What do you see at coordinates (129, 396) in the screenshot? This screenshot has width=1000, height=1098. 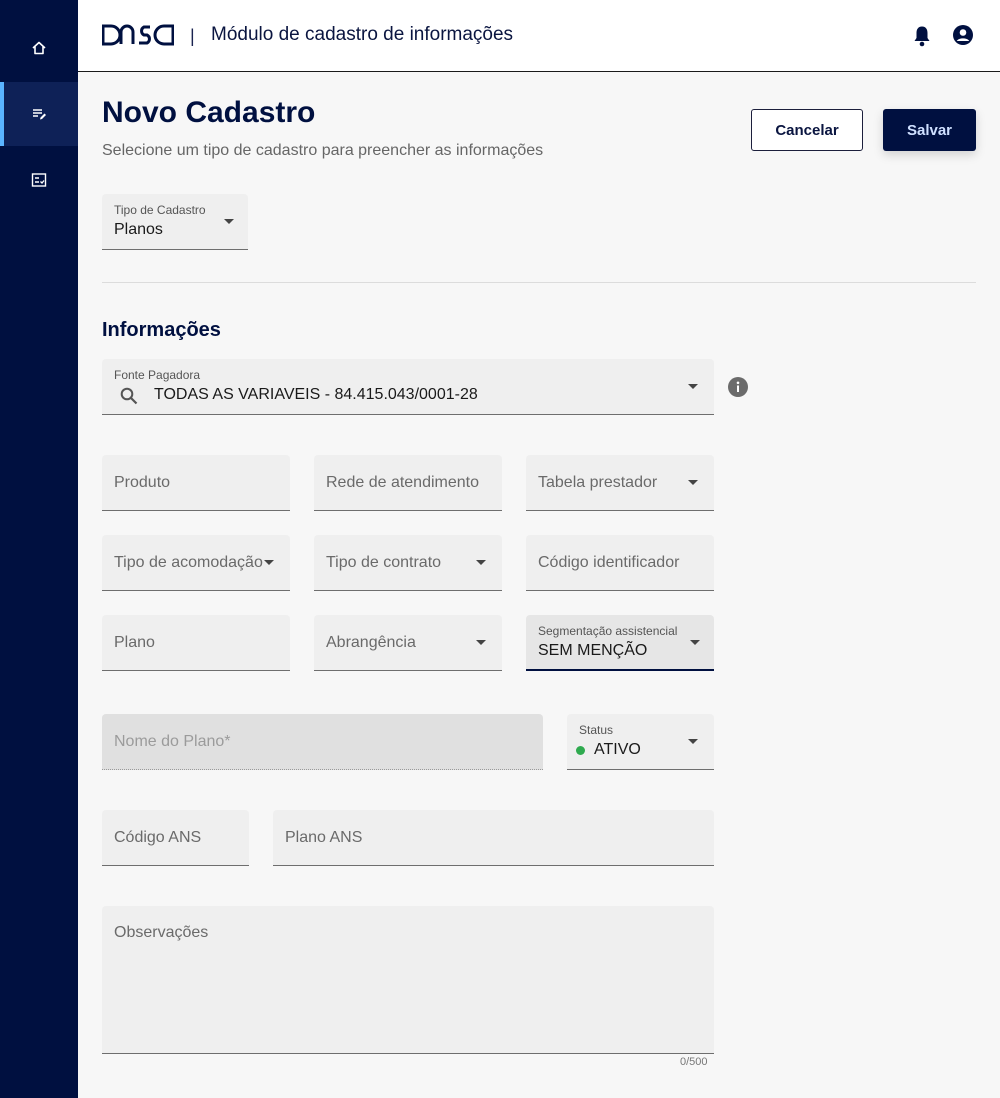 I see `search-icon` at bounding box center [129, 396].